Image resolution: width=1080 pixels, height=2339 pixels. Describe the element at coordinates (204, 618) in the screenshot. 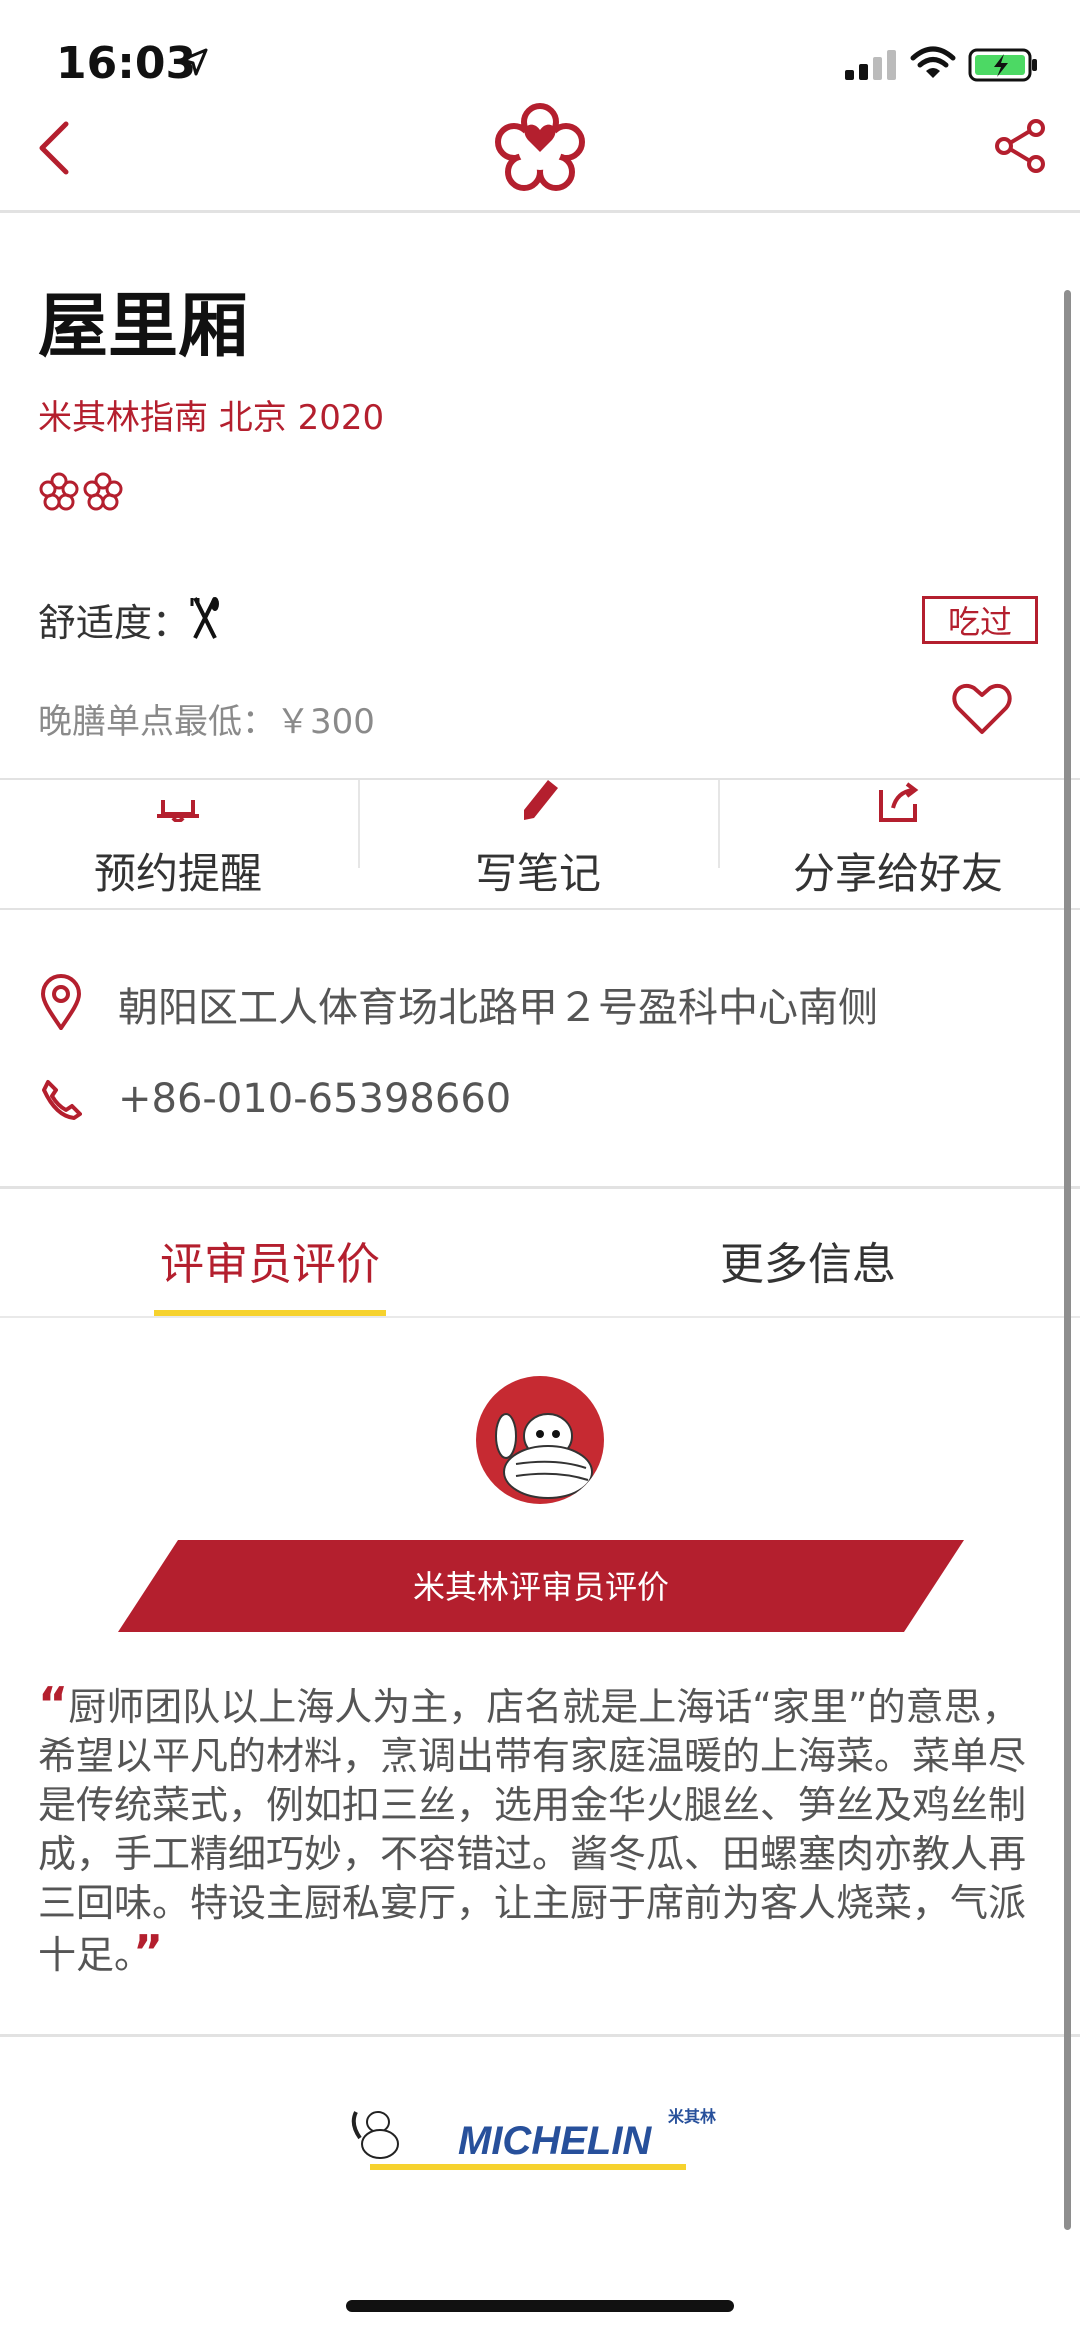

I see `fork-knife-icon` at that location.